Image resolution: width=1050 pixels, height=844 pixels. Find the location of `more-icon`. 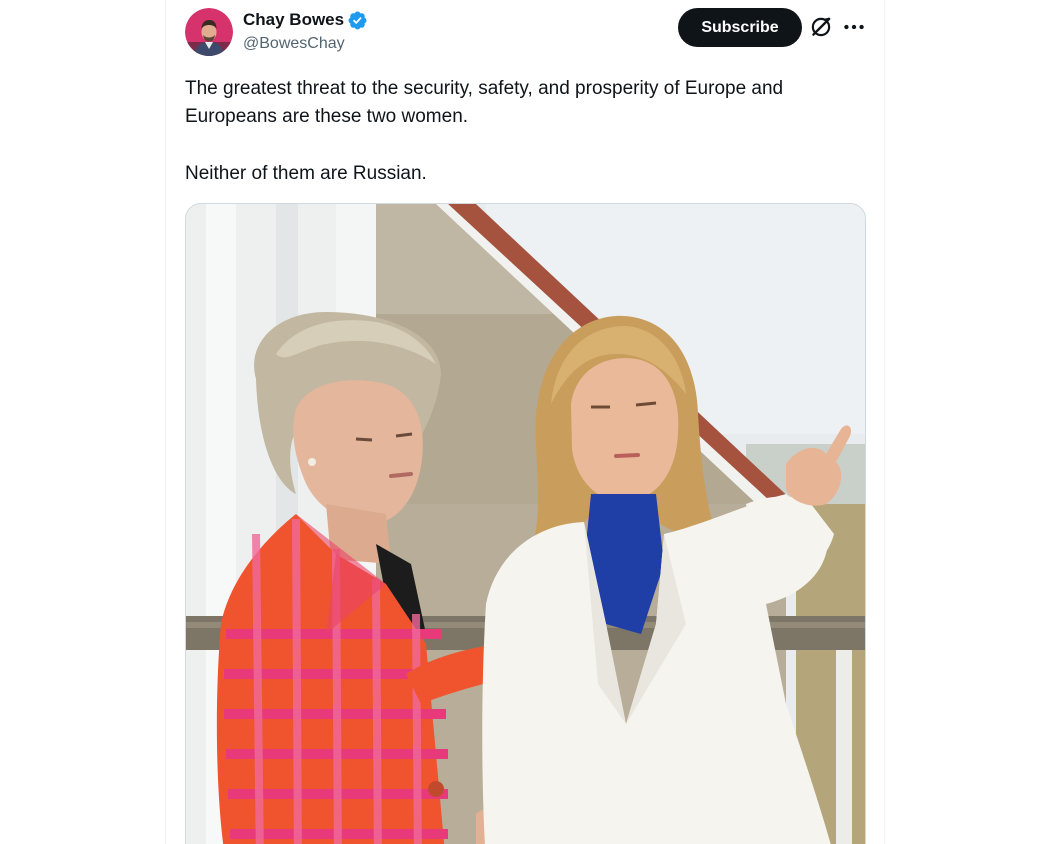

more-icon is located at coordinates (854, 27).